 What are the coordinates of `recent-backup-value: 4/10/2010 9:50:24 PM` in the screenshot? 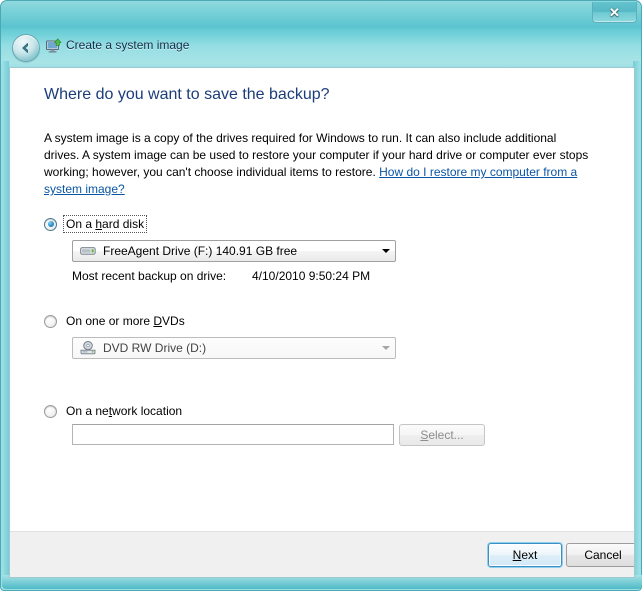 It's located at (311, 276).